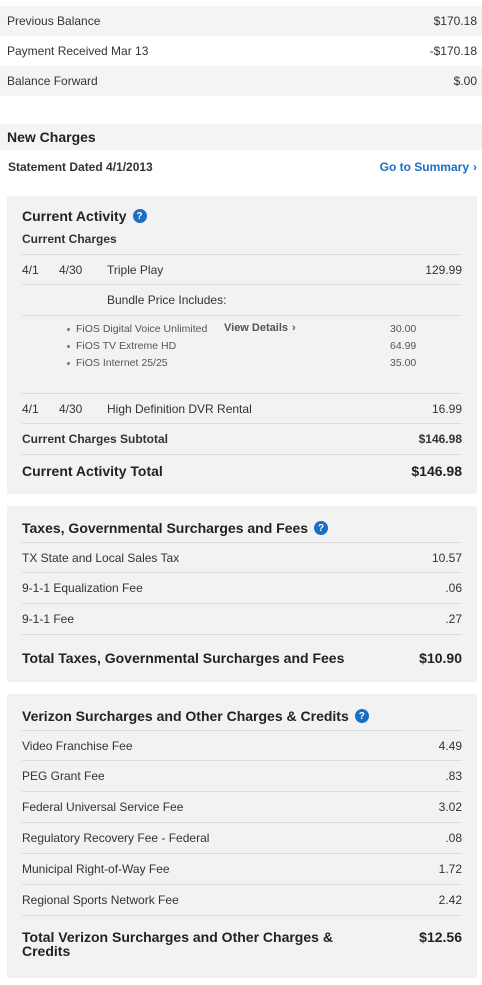 The image size is (482, 985). What do you see at coordinates (82, 588) in the screenshot?
I see `tax-label: 9-1-1 Equalization Fee` at bounding box center [82, 588].